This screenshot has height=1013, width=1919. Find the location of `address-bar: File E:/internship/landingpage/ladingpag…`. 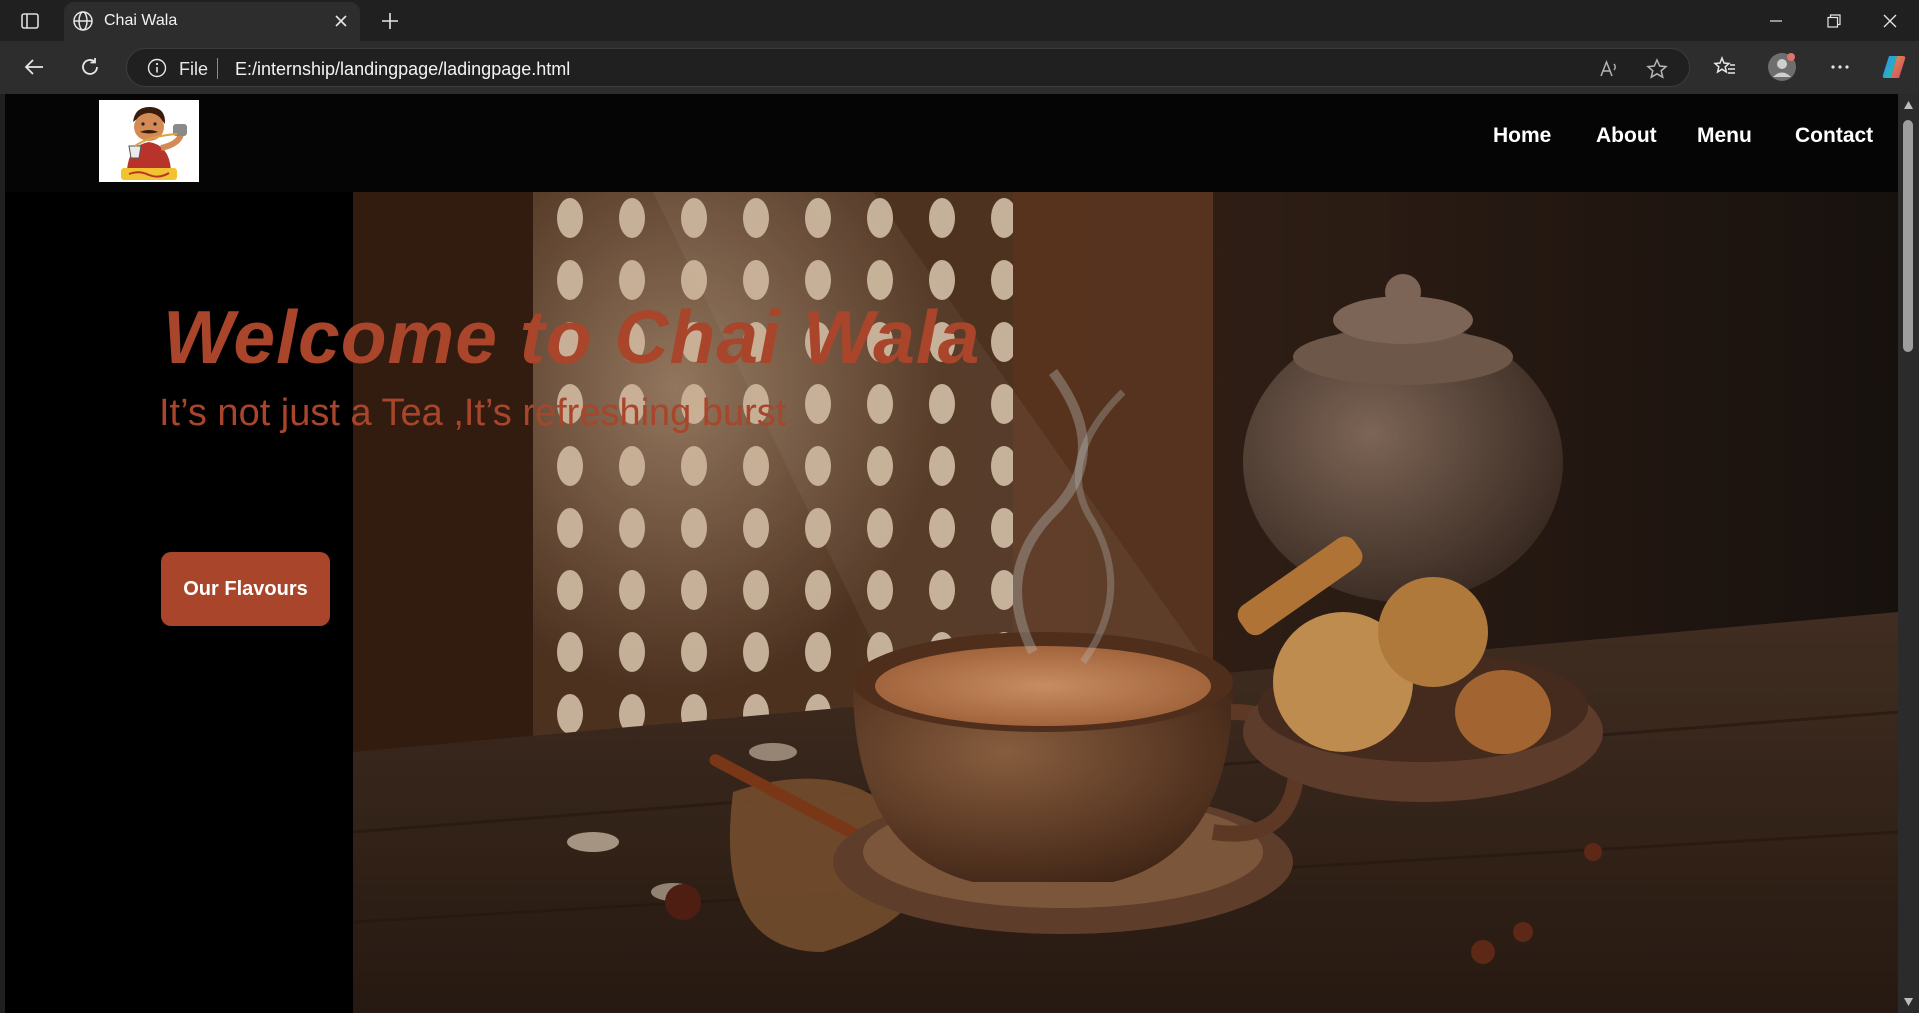

address-bar: File E:/internship/landingpage/ladingpag… is located at coordinates (908, 67).